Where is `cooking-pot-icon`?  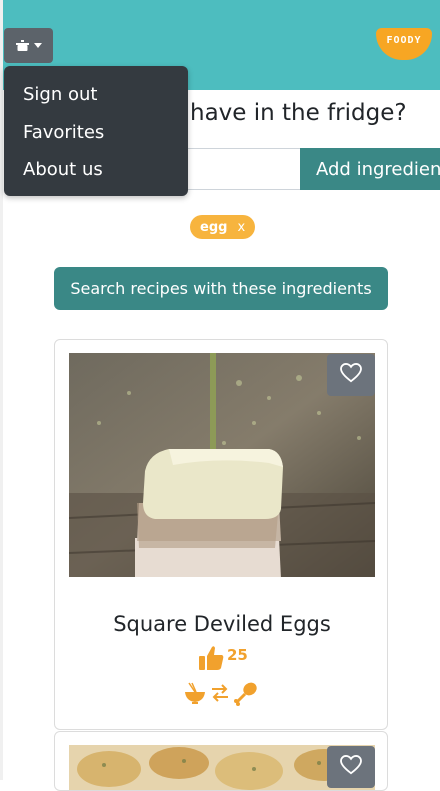 cooking-pot-icon is located at coordinates (22, 45).